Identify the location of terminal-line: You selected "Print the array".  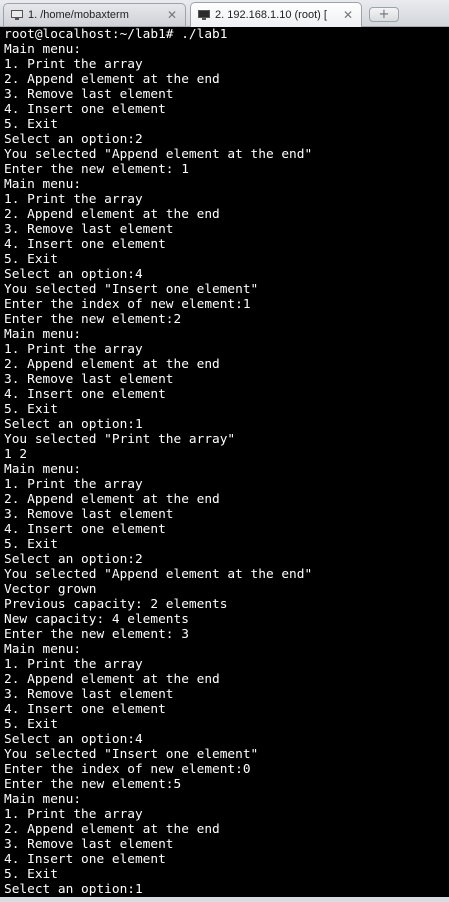
(120, 439).